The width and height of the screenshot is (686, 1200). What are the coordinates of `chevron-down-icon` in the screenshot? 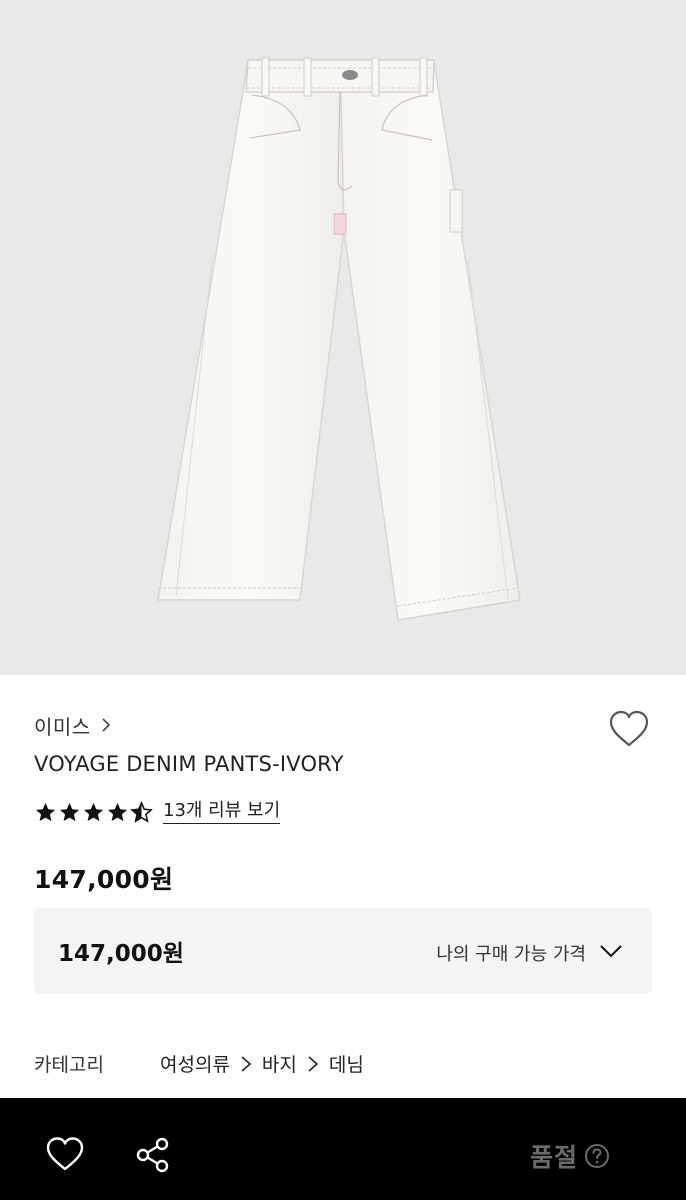 It's located at (611, 951).